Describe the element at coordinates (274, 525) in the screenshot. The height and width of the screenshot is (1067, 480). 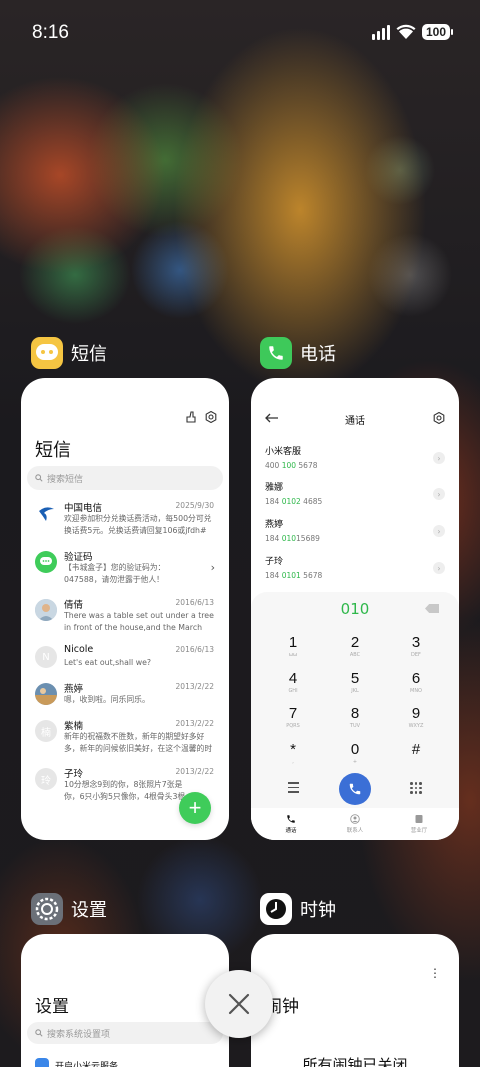
I see `contact-name: 燕婷` at that location.